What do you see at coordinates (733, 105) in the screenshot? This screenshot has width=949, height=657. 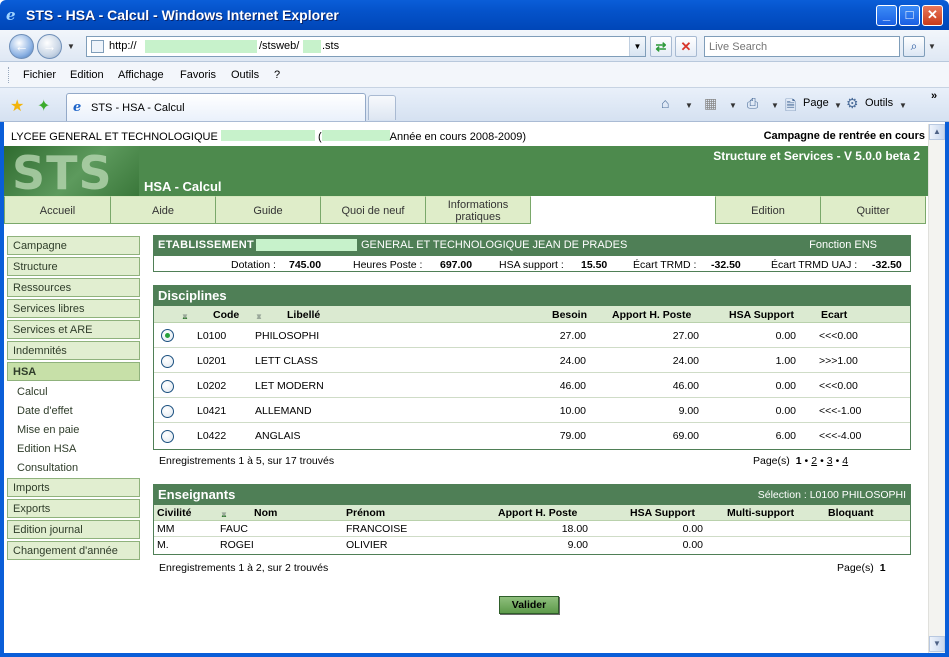 I see `feeds-dropdown-icon: ▼` at bounding box center [733, 105].